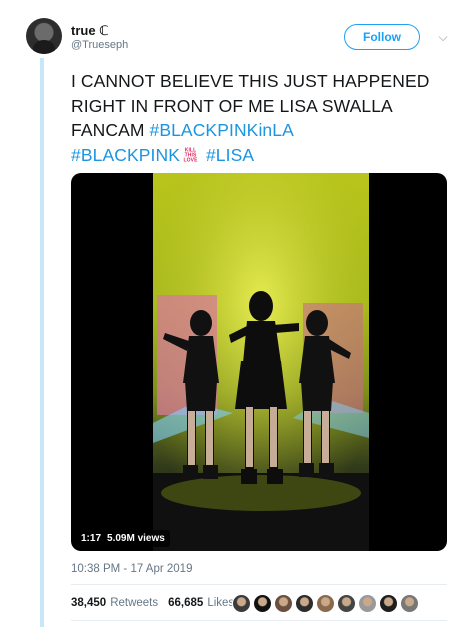 This screenshot has width=472, height=627. Describe the element at coordinates (221, 130) in the screenshot. I see `hashtag-blackpinkinla: #BLACKPINKinLA` at that location.